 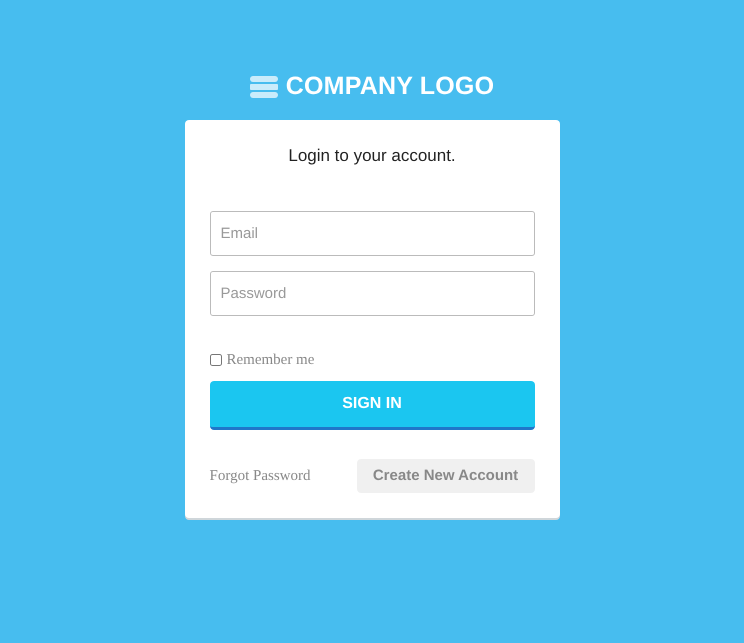 I want to click on remember-label: Remember me, so click(x=270, y=360).